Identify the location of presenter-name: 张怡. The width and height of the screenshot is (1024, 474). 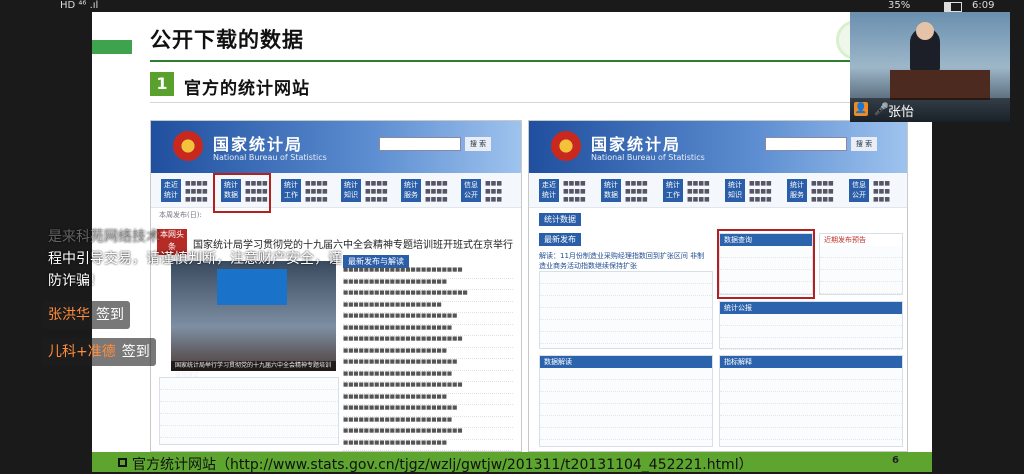
(901, 112).